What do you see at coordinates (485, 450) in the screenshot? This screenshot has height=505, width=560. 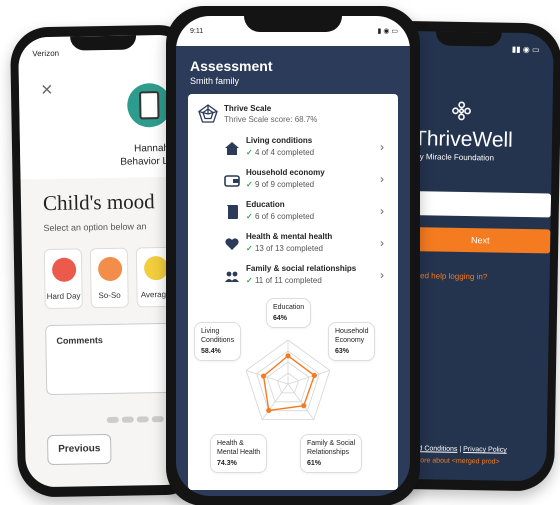 I see `privacy-link: Privacy Policy` at bounding box center [485, 450].